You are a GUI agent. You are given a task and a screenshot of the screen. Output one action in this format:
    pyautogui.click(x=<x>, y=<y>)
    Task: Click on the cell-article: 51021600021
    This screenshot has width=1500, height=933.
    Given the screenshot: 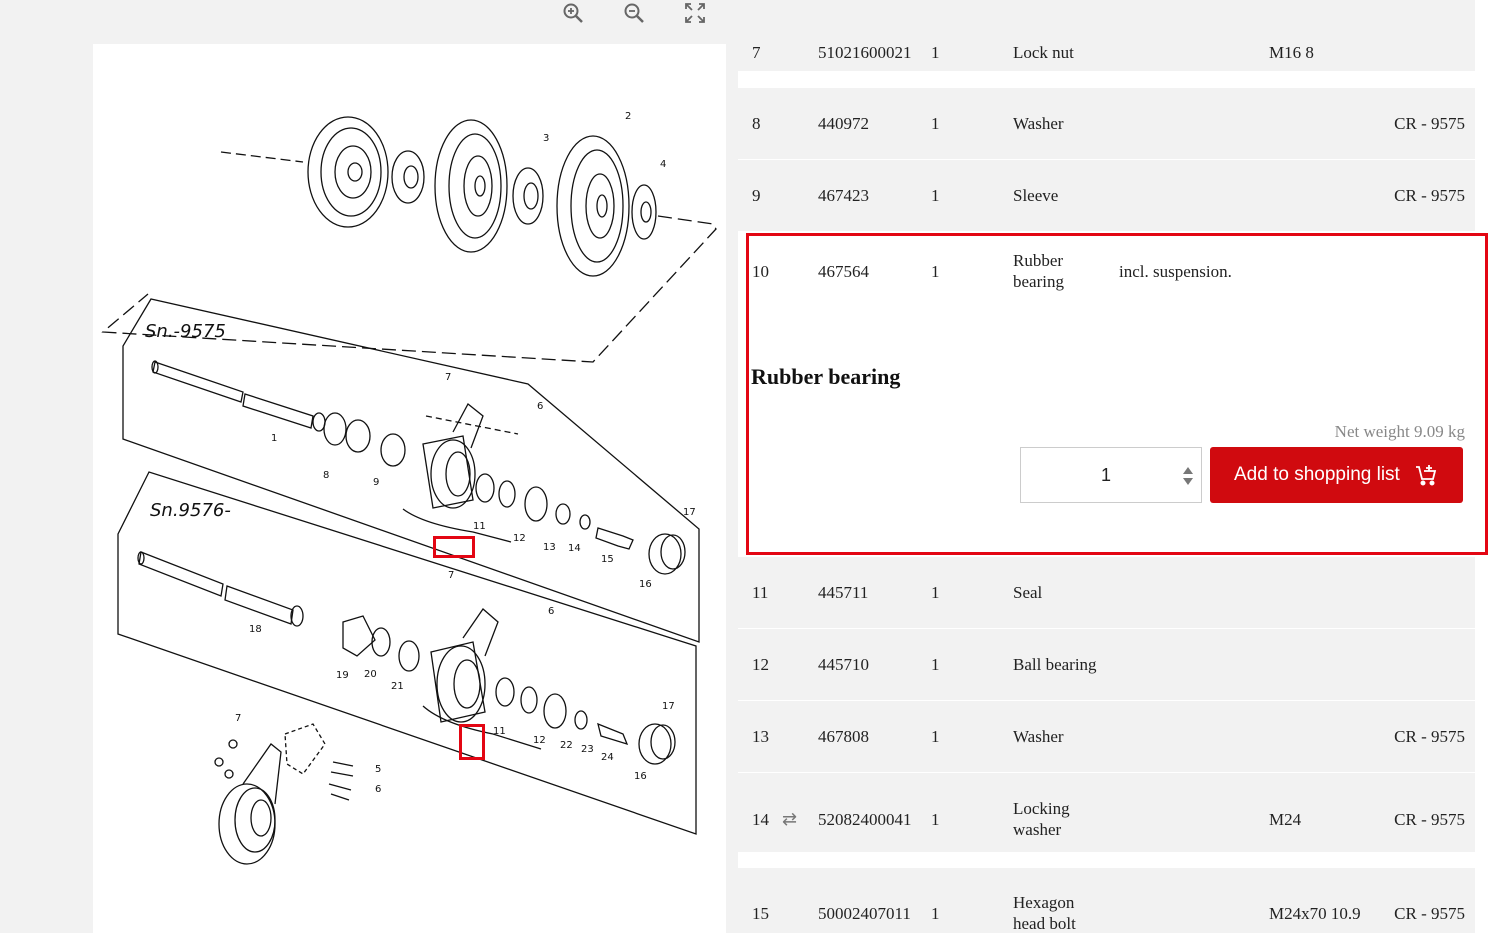 What is the action you would take?
    pyautogui.click(x=865, y=52)
    